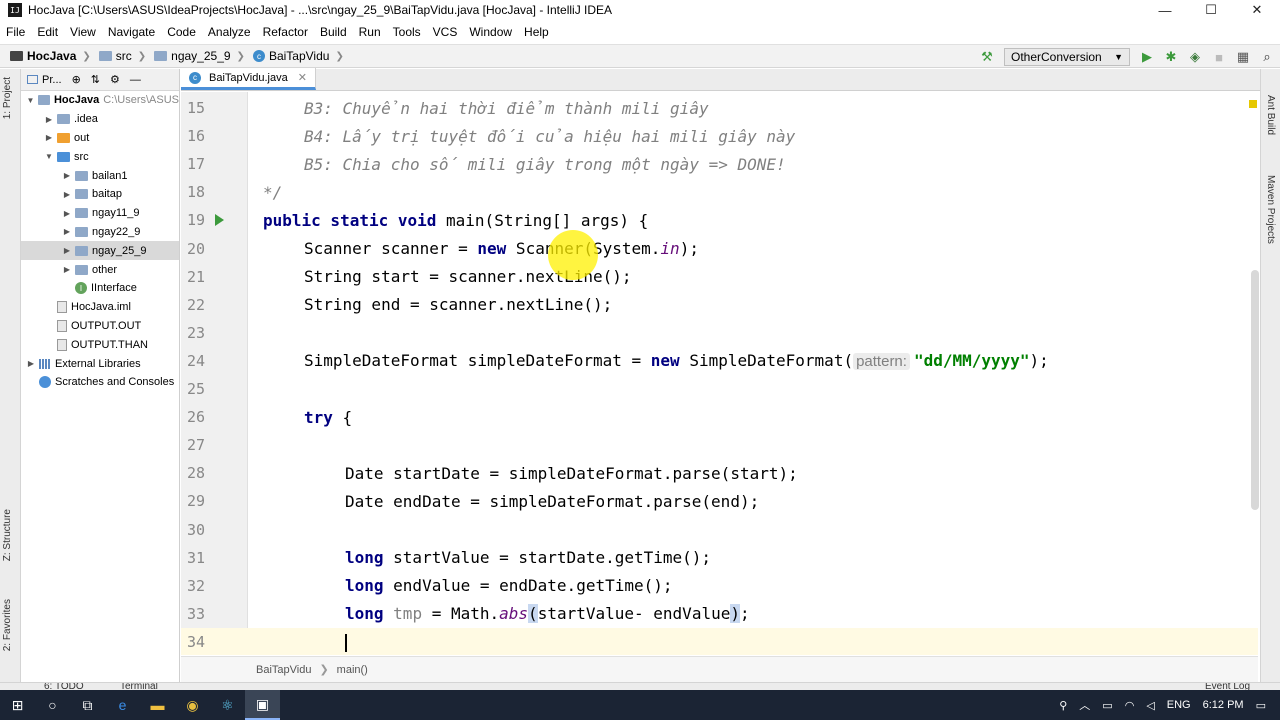 The height and width of the screenshot is (720, 1280). Describe the element at coordinates (100, 175) in the screenshot. I see `tree-item: ▶ bailan1` at that location.